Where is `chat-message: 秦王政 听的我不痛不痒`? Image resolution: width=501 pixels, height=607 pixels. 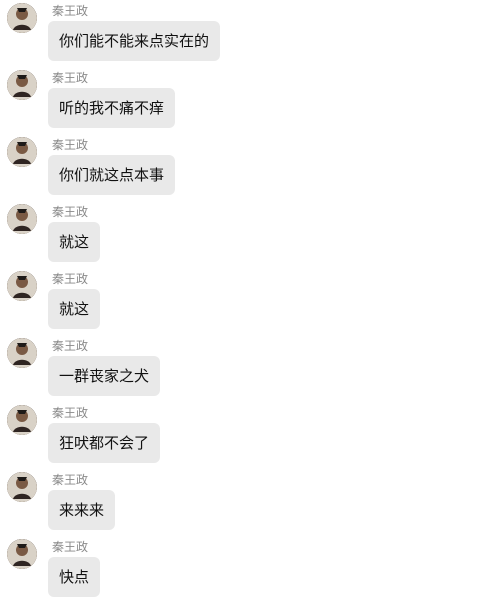 chat-message: 秦王政 听的我不痛不痒 is located at coordinates (250, 98).